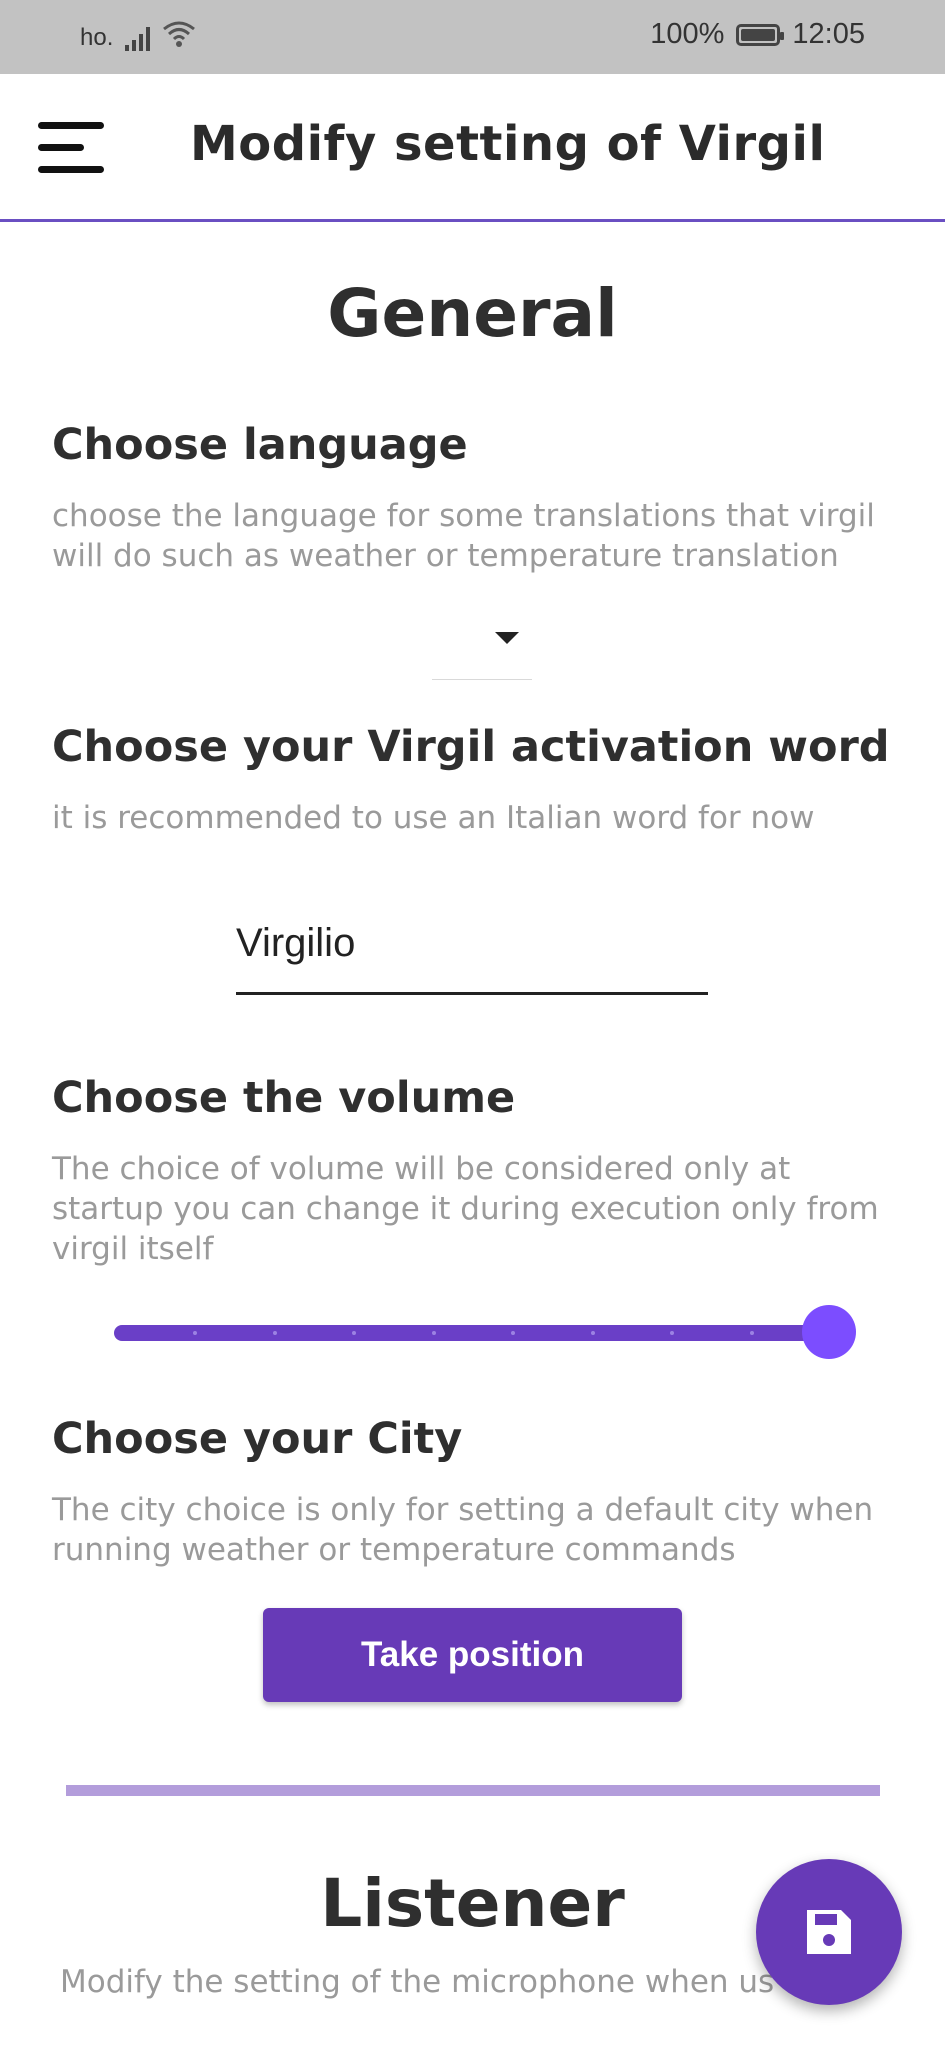 Image resolution: width=945 pixels, height=2048 pixels. I want to click on slider-track, so click(471, 1333).